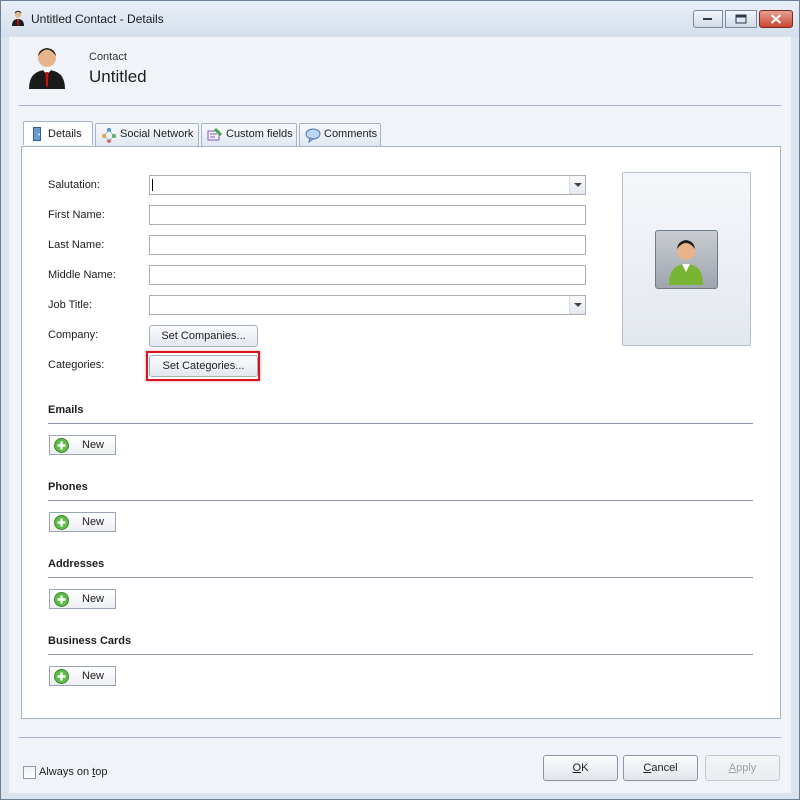 This screenshot has width=800, height=800. I want to click on last-name-field, so click(367, 245).